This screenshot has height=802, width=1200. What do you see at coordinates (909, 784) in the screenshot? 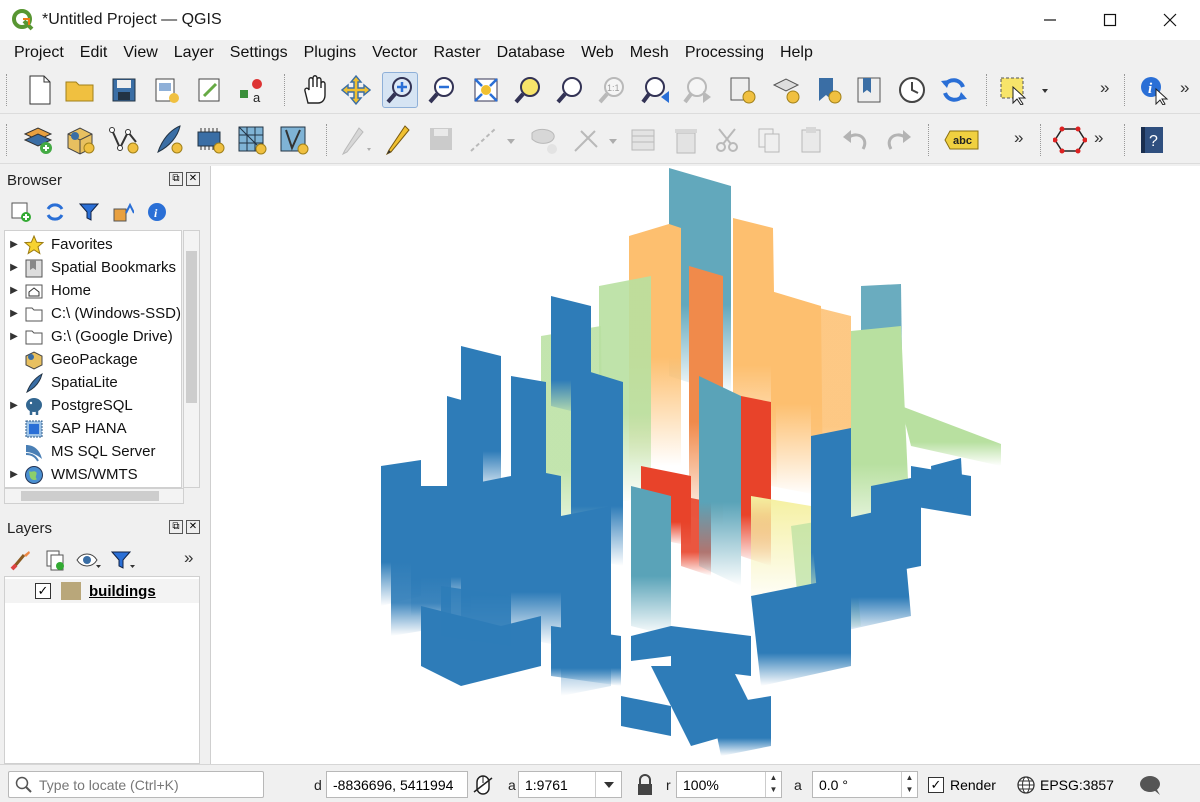
I see `spin-arrows-icon: ▲ ▼` at bounding box center [909, 784].